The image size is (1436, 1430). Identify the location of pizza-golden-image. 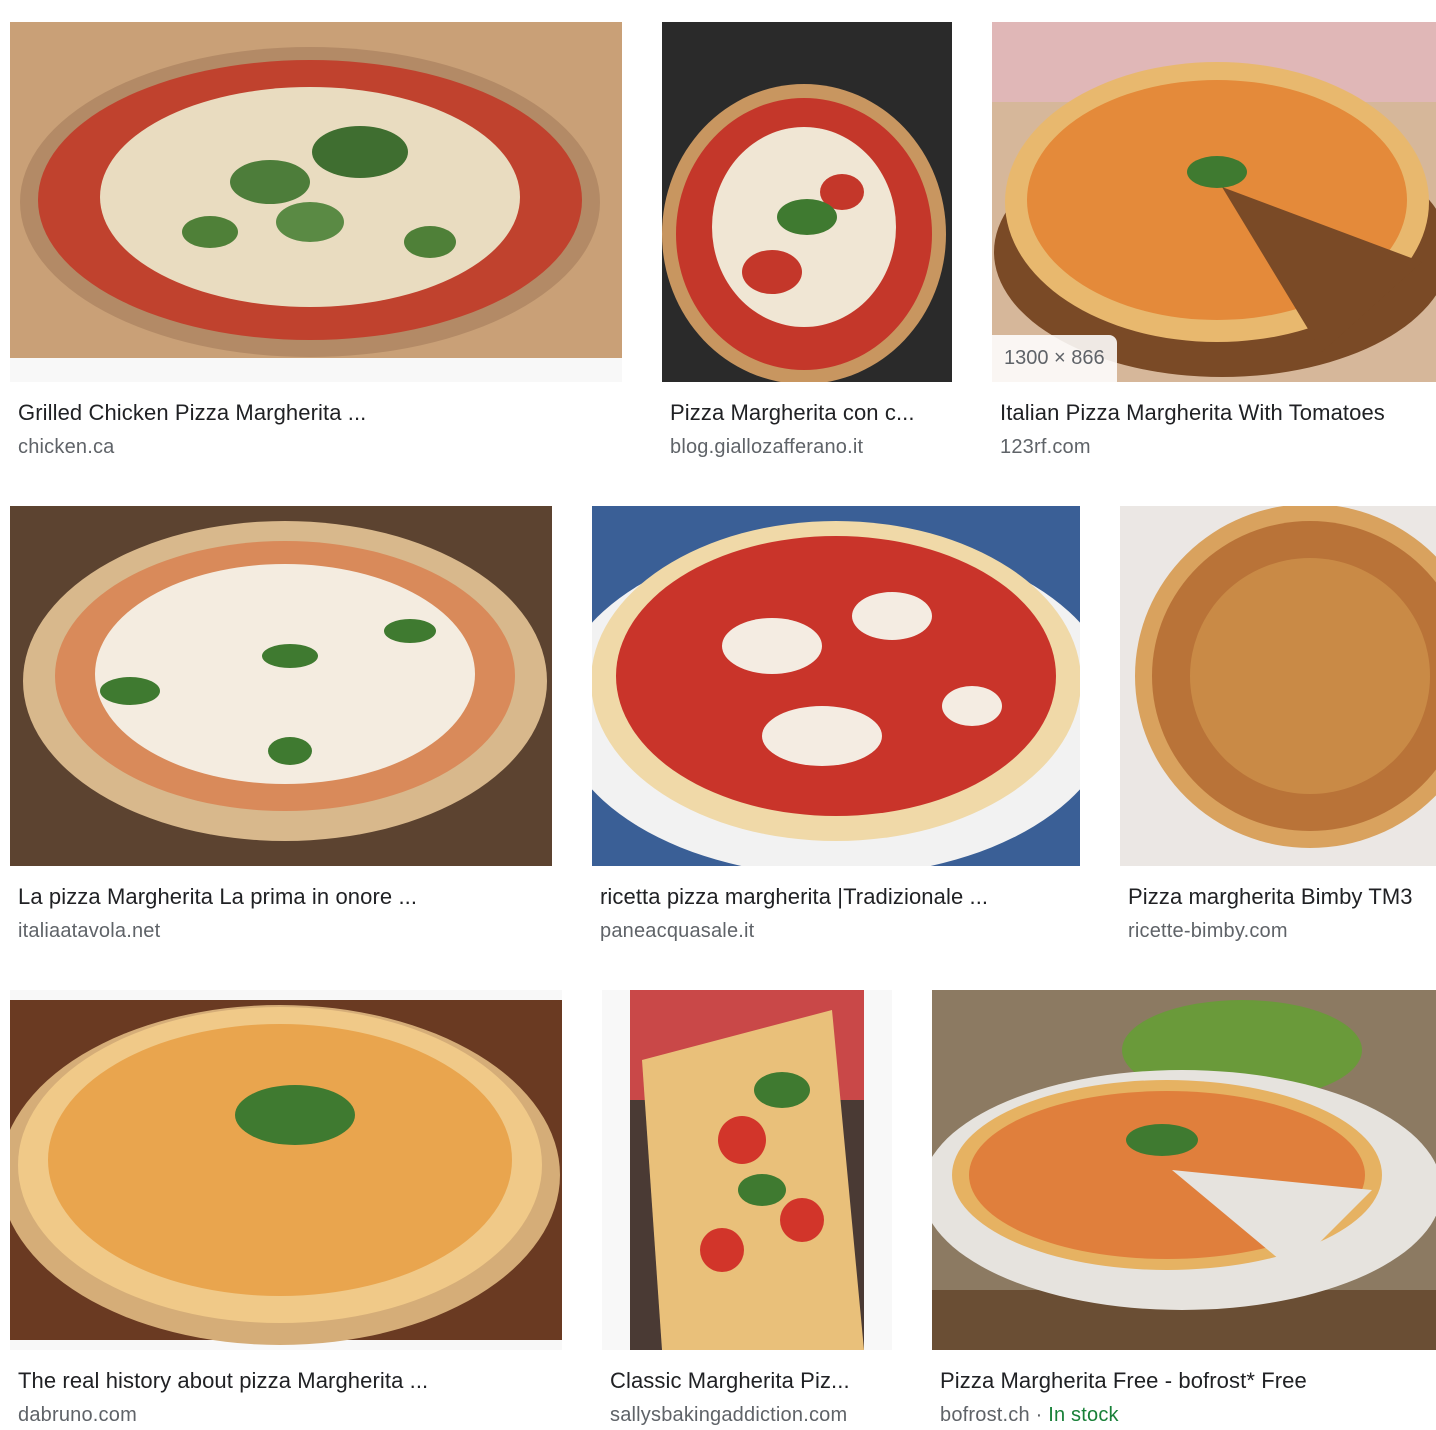
(1278, 686).